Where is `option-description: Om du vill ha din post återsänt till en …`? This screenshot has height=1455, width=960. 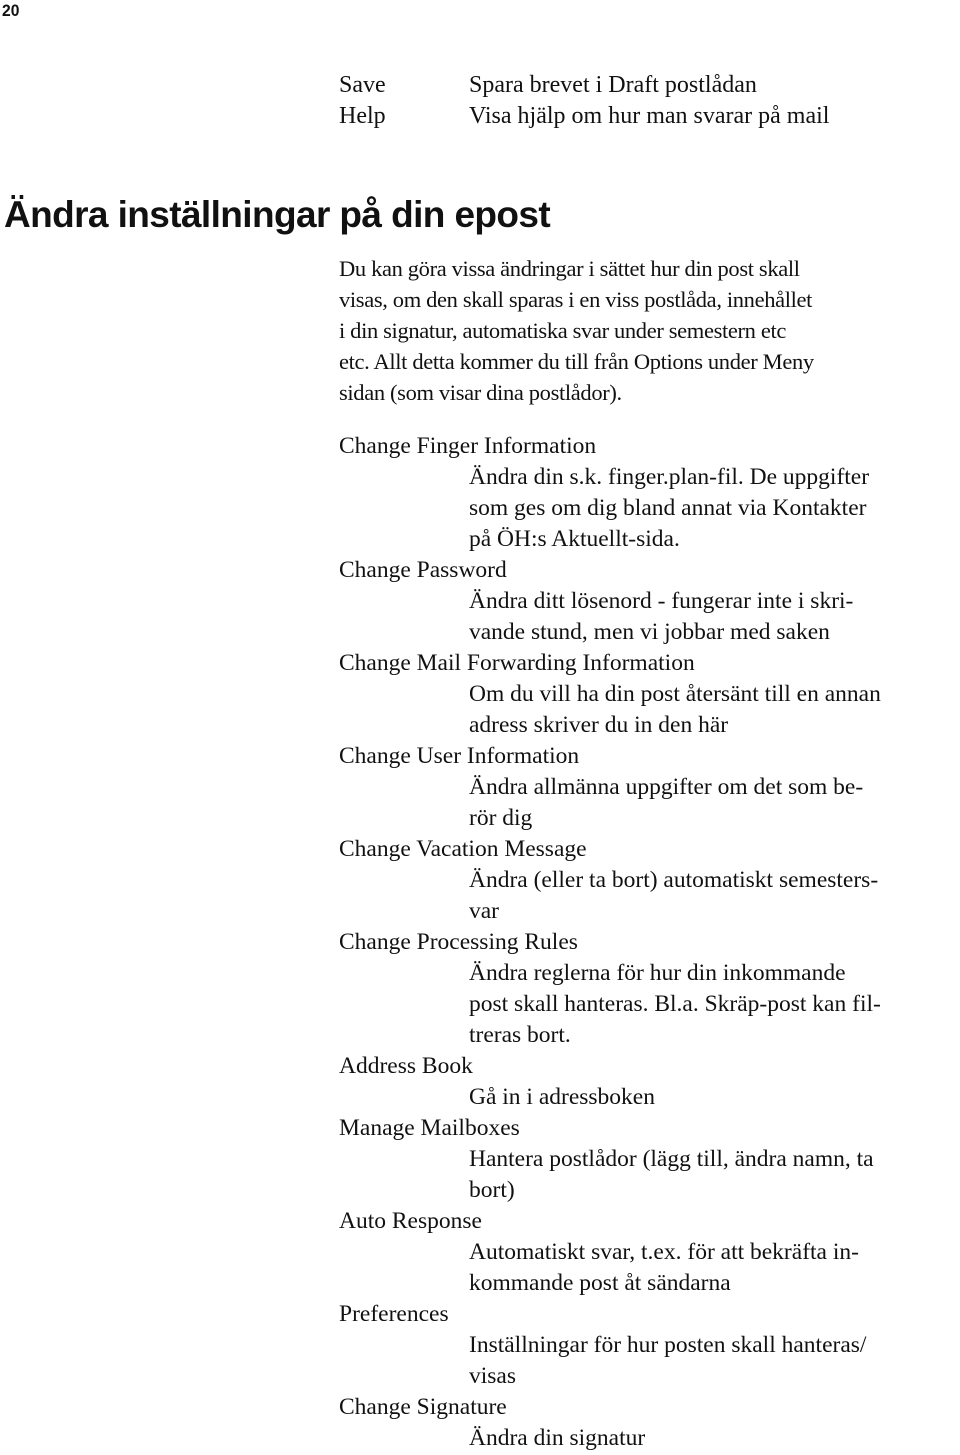
option-description: Om du vill ha din post återsänt till en … is located at coordinates (714, 710).